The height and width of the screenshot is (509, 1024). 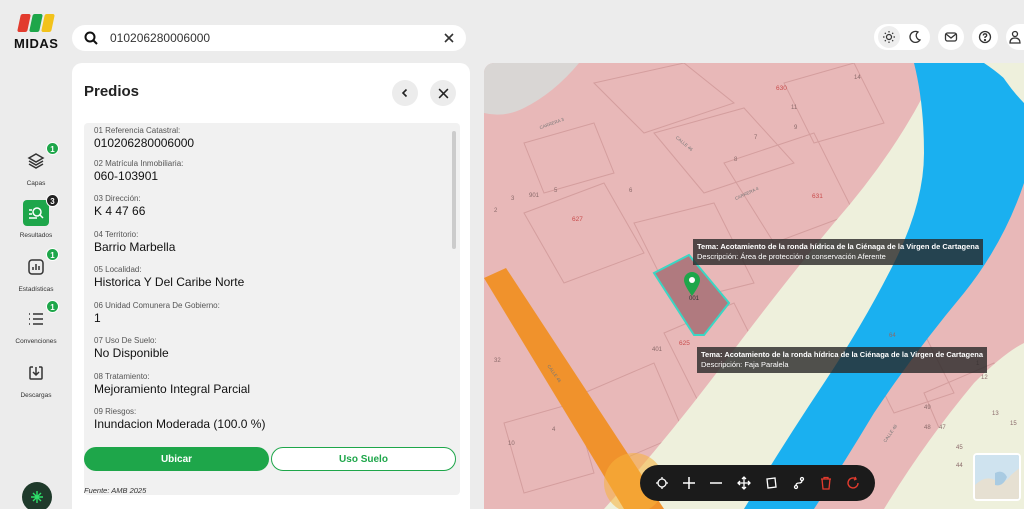 What do you see at coordinates (115, 411) in the screenshot?
I see `field-label: 09 Riesgos:` at bounding box center [115, 411].